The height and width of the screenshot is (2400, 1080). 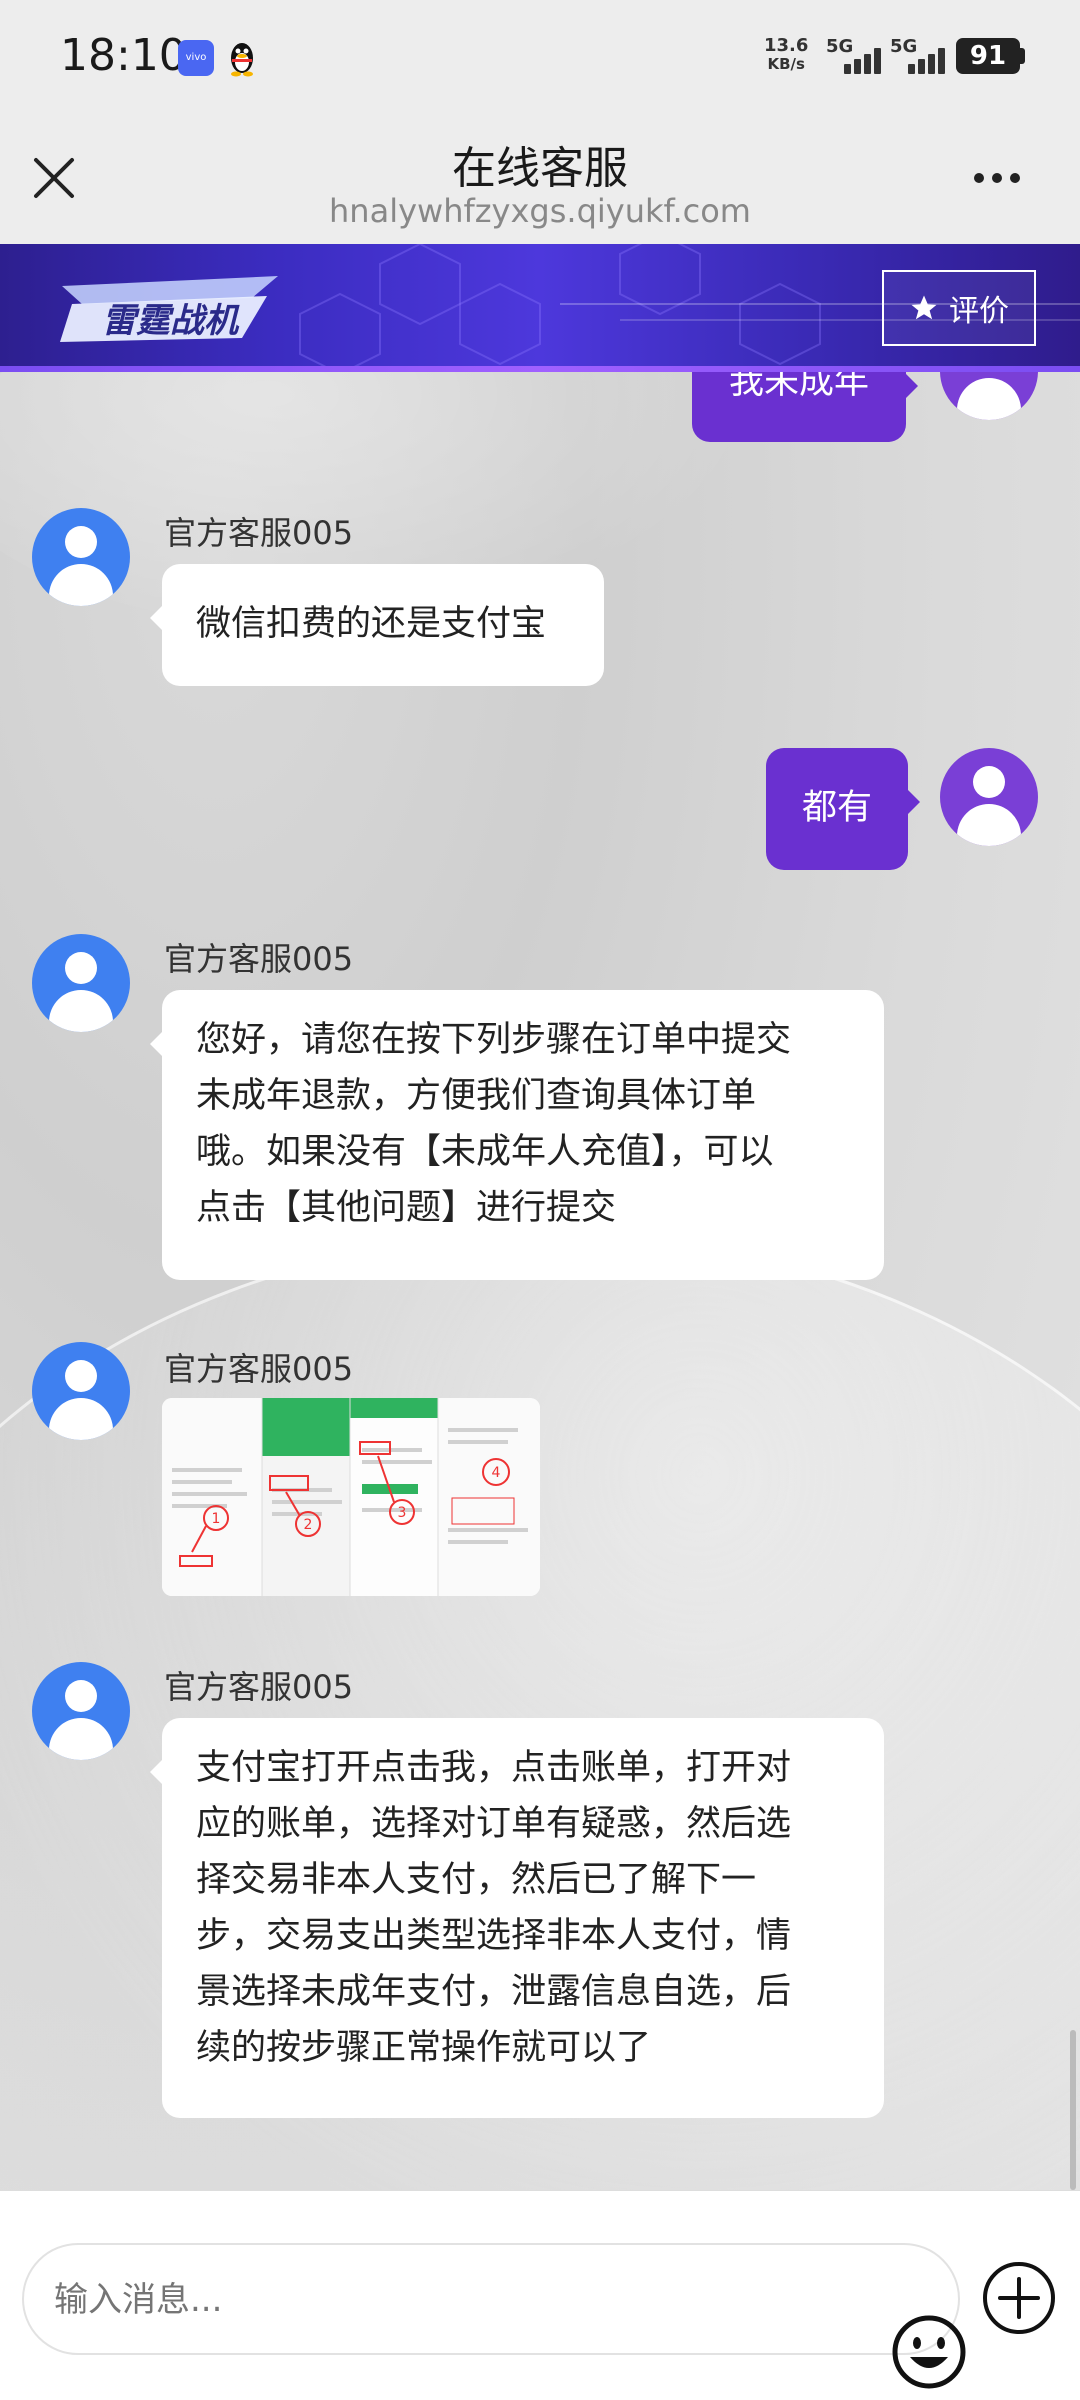 What do you see at coordinates (406, 1208) in the screenshot?
I see `message-line: 点击【其他问题】进行提交` at bounding box center [406, 1208].